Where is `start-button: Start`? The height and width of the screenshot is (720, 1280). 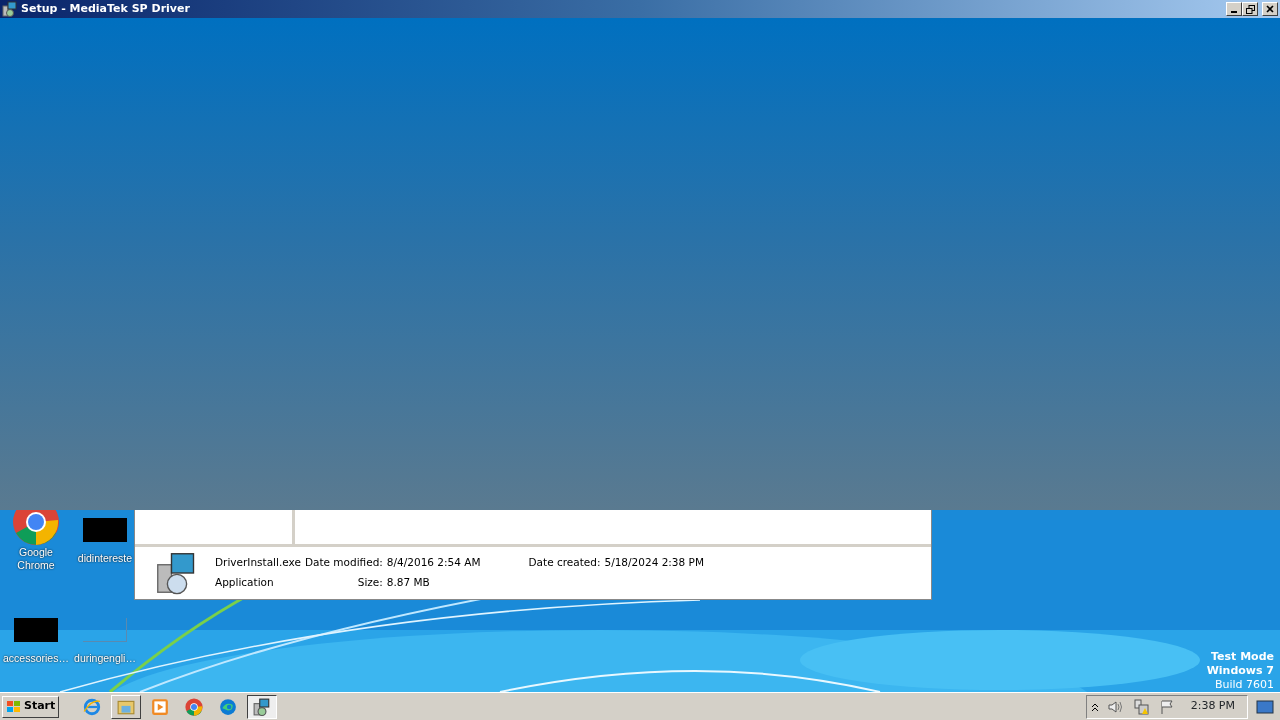
start-button: Start is located at coordinates (31, 706).